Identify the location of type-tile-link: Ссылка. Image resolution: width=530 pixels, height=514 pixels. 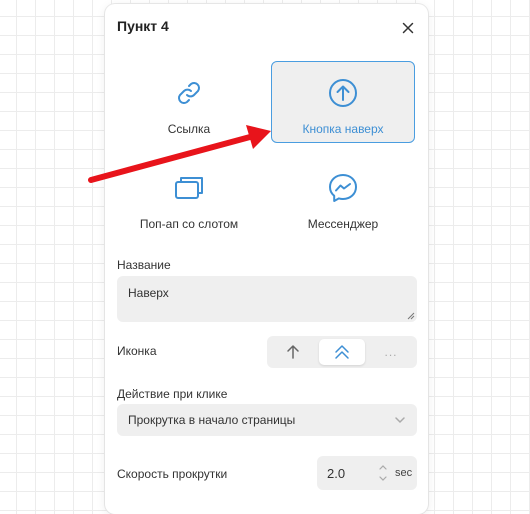
(189, 102).